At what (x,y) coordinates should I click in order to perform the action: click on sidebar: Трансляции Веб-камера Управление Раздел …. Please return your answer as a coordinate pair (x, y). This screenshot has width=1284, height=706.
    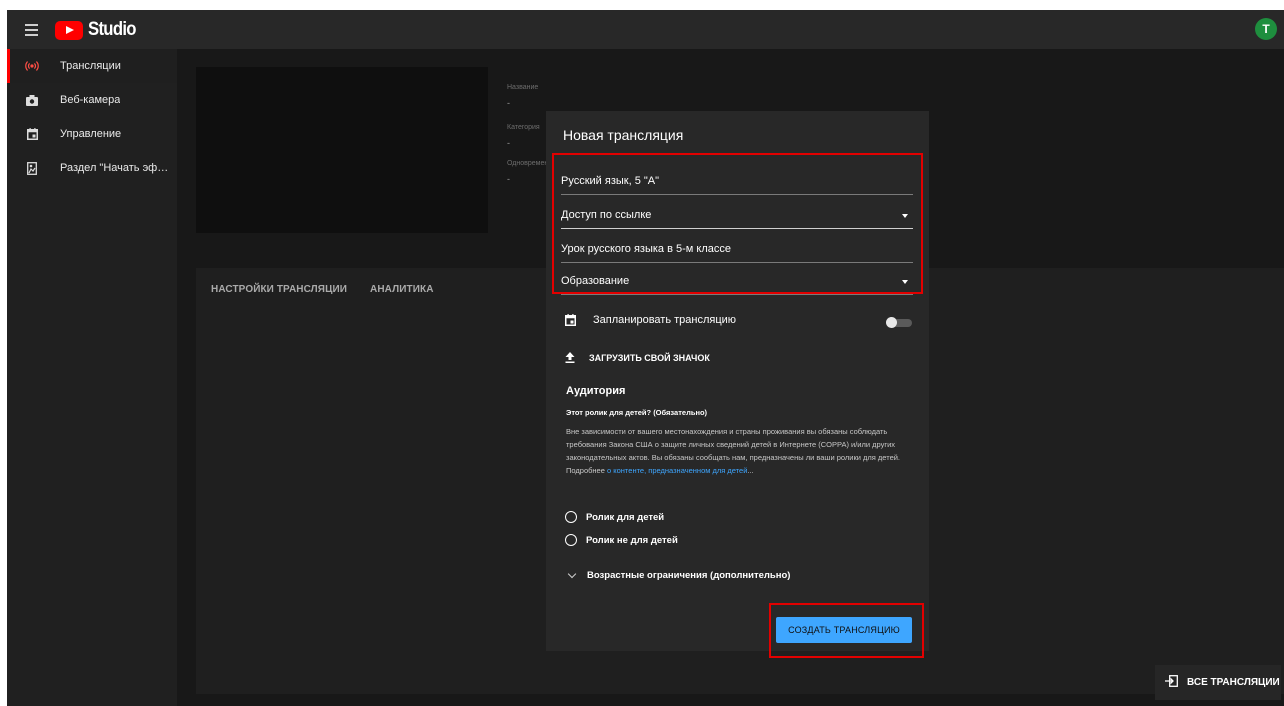
    Looking at the image, I should click on (92, 377).